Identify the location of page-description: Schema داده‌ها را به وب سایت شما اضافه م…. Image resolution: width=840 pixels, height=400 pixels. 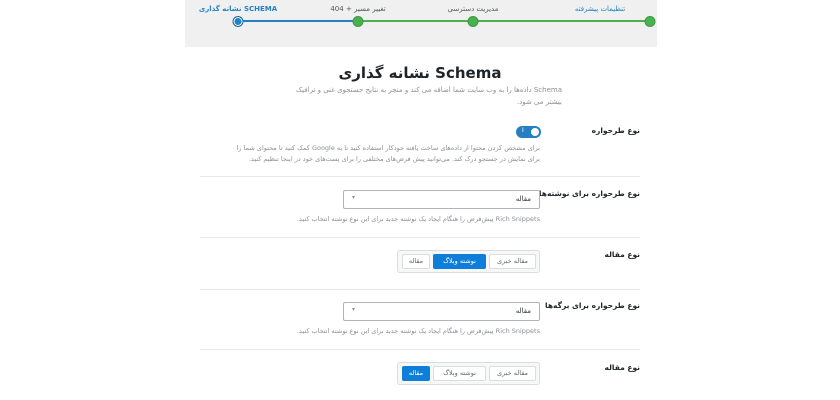
(417, 96).